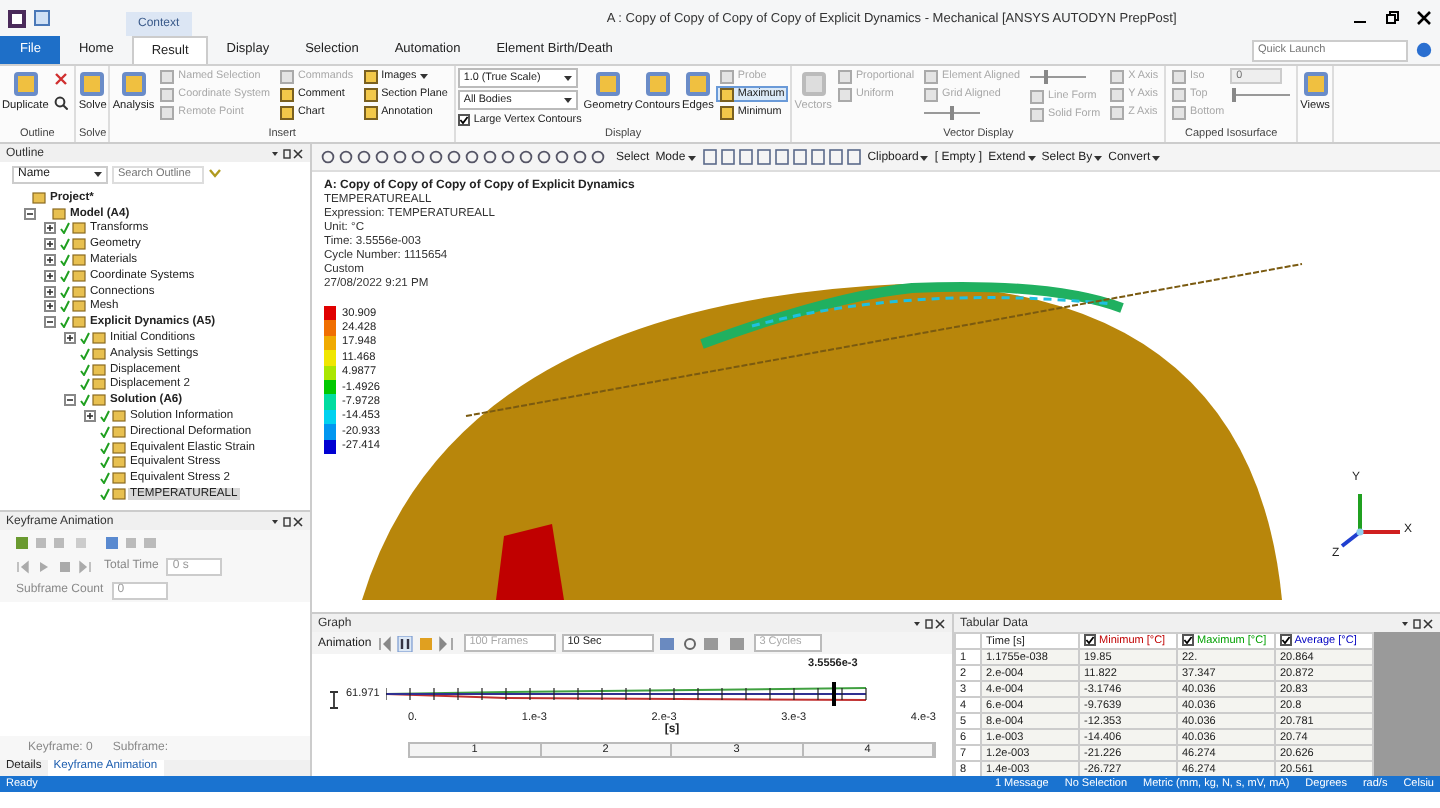  Describe the element at coordinates (61, 79) in the screenshot. I see `delete-icon` at that location.